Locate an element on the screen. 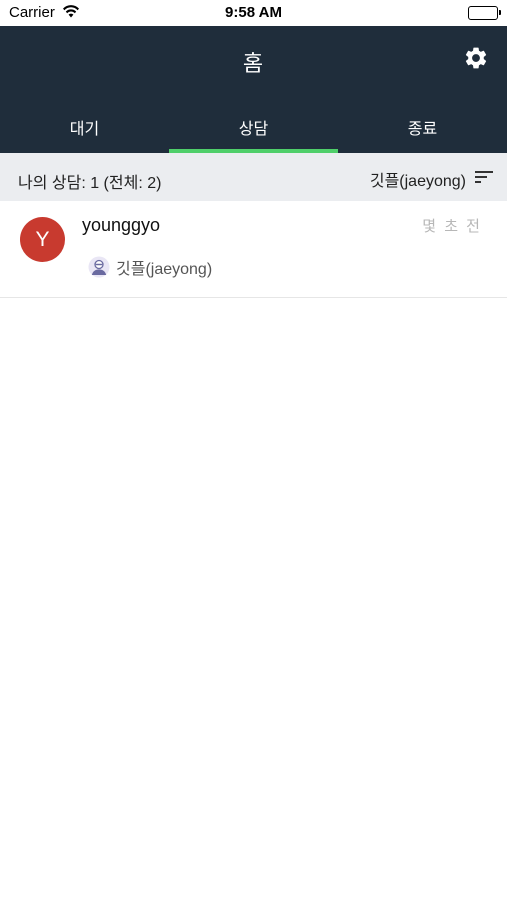  agent-filter-button: 깃플(jaeyong) is located at coordinates (431, 179).